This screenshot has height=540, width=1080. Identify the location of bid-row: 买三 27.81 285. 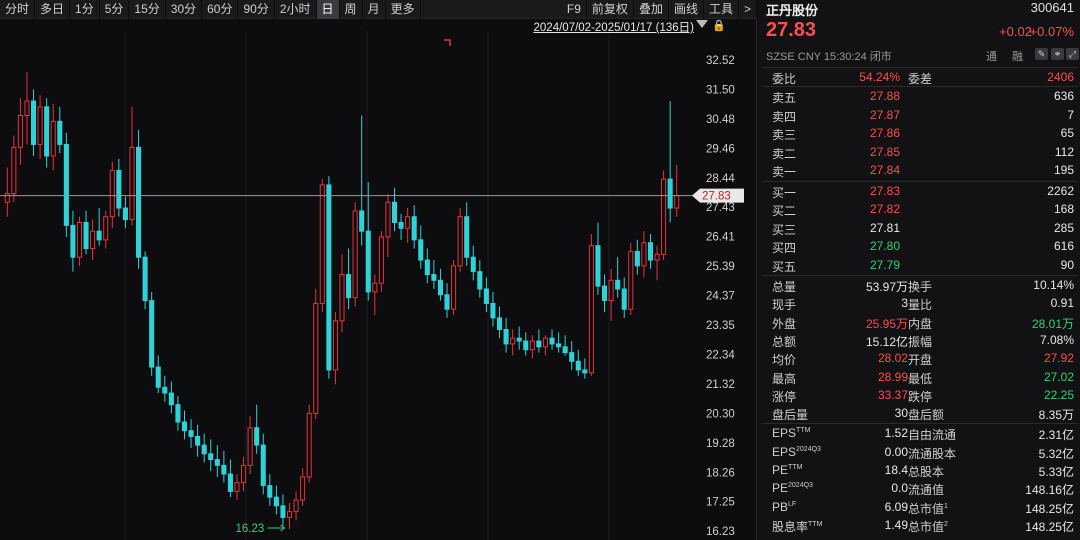
(919, 228).